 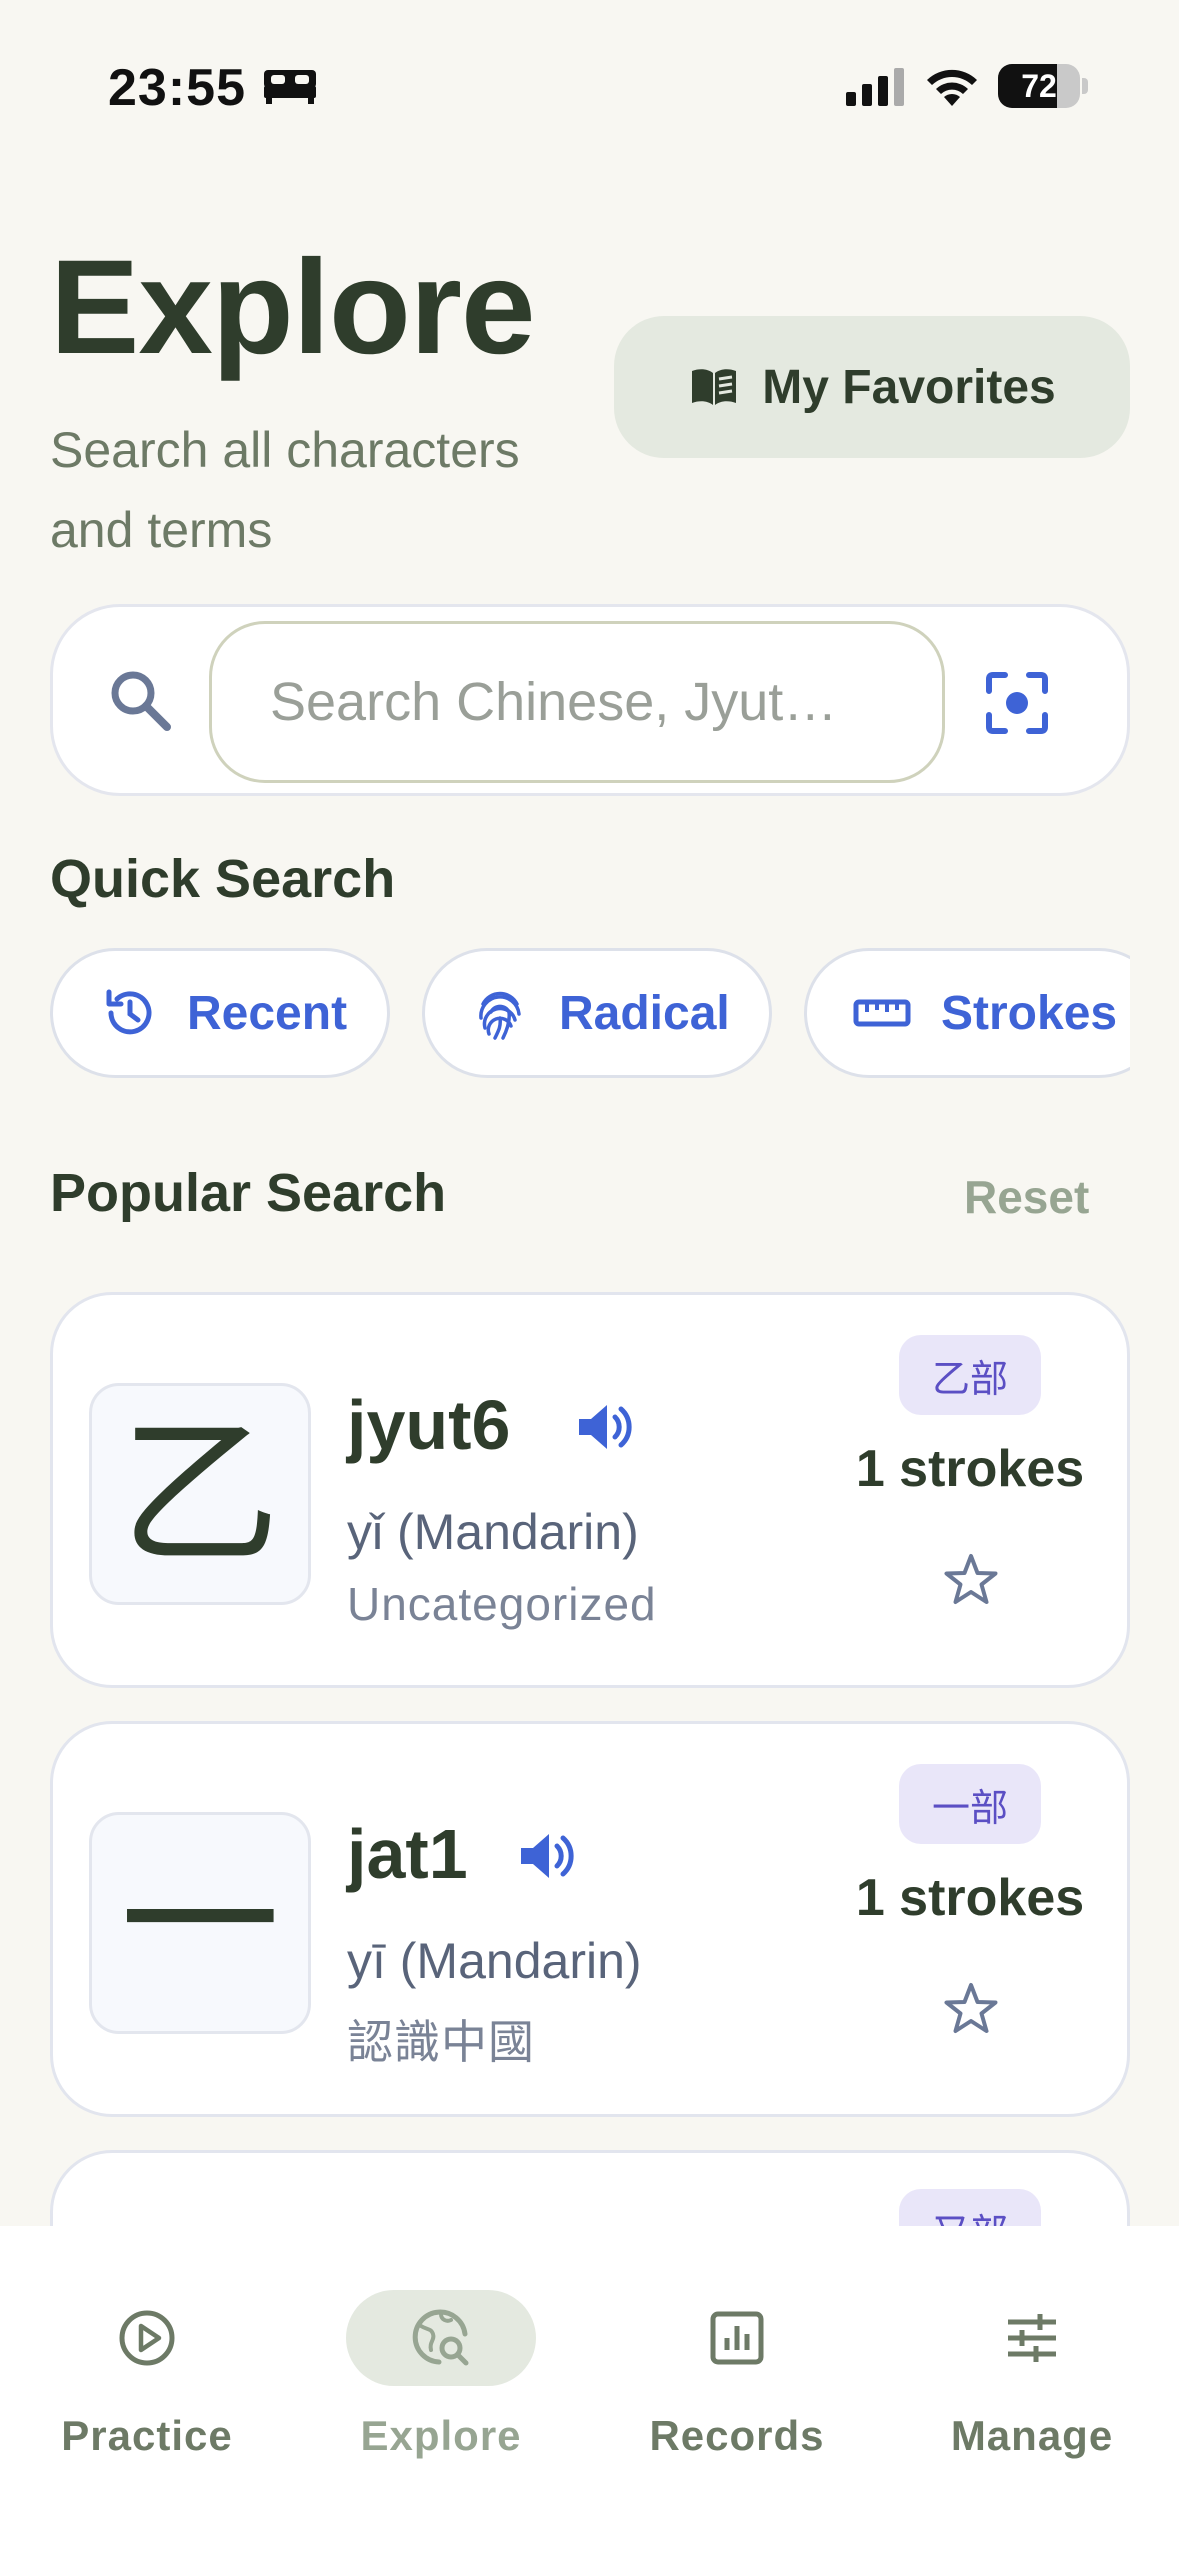 I want to click on my-favorites-label: My Favorites, so click(x=909, y=387).